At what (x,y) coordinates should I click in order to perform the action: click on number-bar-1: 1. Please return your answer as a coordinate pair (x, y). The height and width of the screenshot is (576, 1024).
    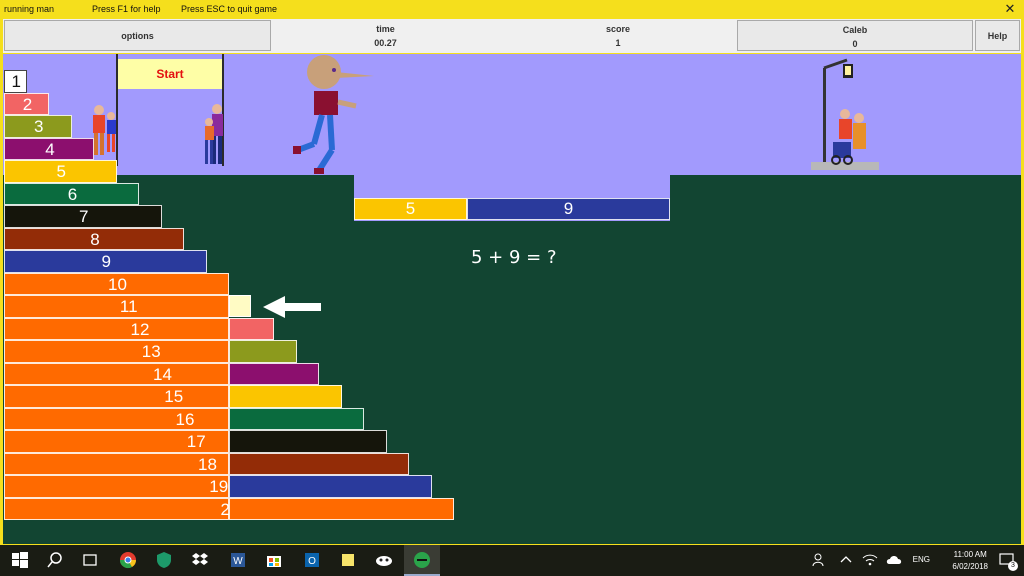
    Looking at the image, I should click on (15, 81).